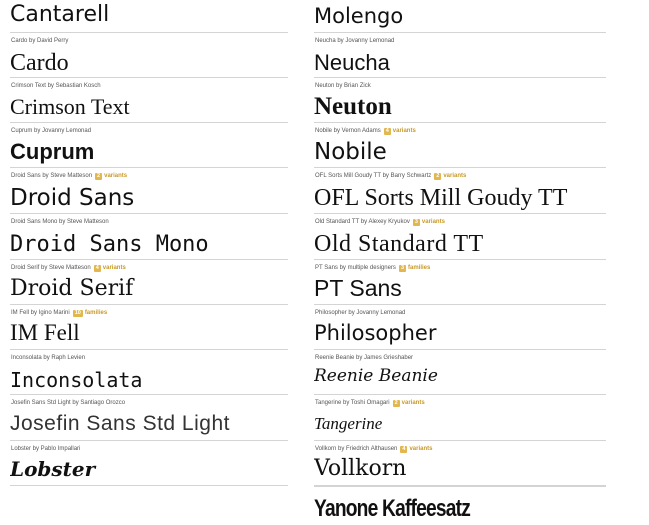 This screenshot has width=649, height=525. Describe the element at coordinates (460, 145) in the screenshot. I see `font-entry-nobile: Nobile by Vernon Adams 4 variants Nobile` at that location.